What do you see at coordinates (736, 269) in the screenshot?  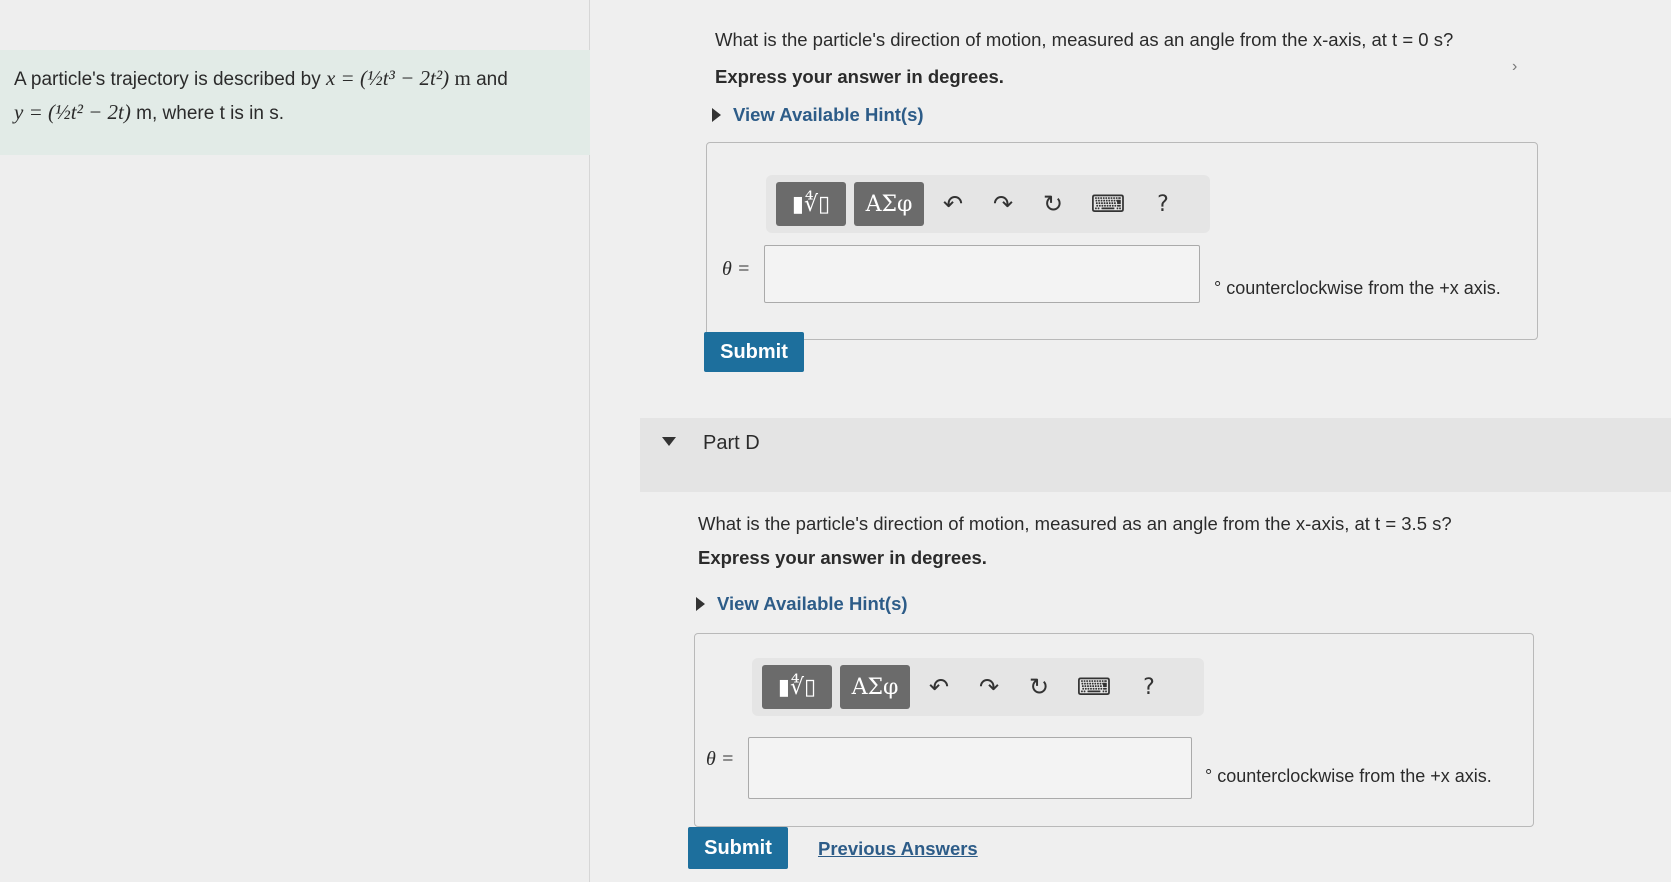 I see `part-c-theta-label: θ =` at bounding box center [736, 269].